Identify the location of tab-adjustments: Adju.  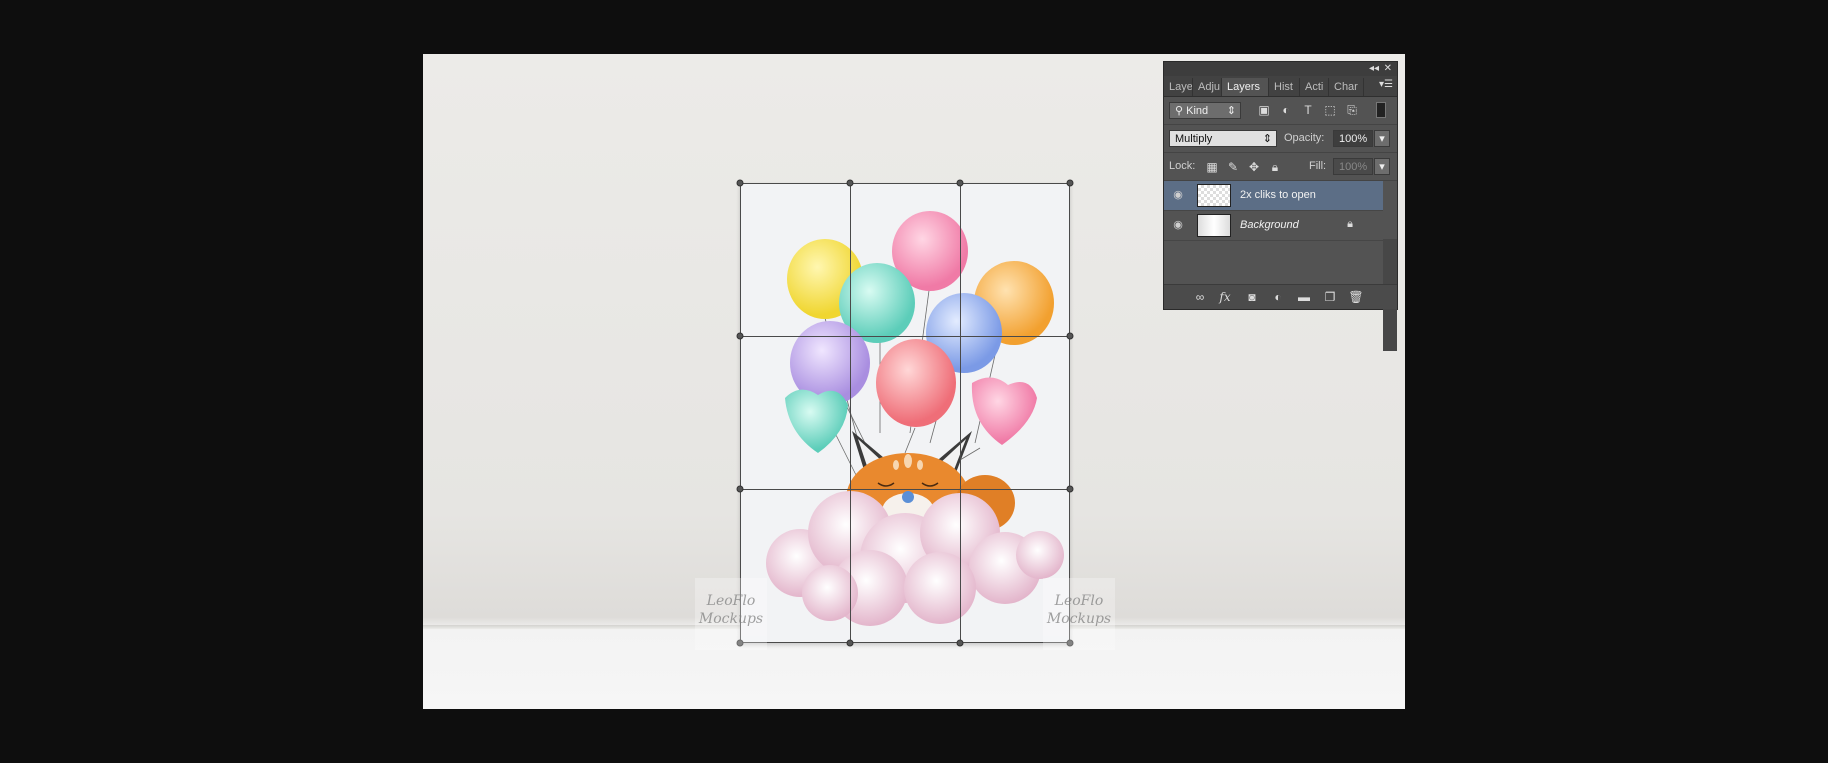
(1207, 87).